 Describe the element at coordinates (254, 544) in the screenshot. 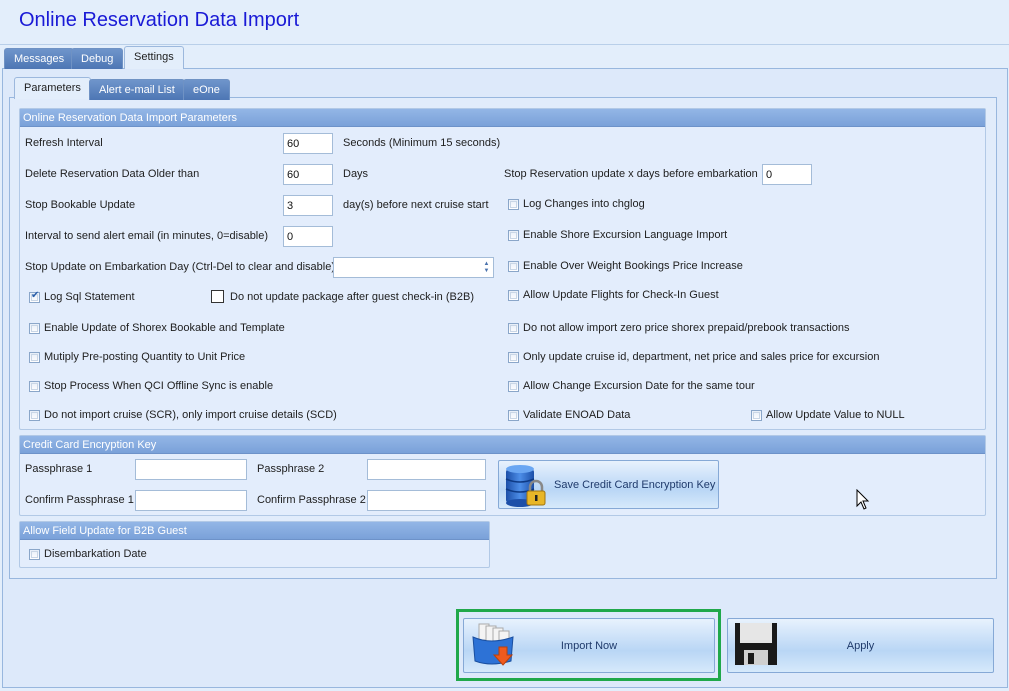

I see `b2b-field-update-group: Allow Field Update for B2B Guest` at that location.